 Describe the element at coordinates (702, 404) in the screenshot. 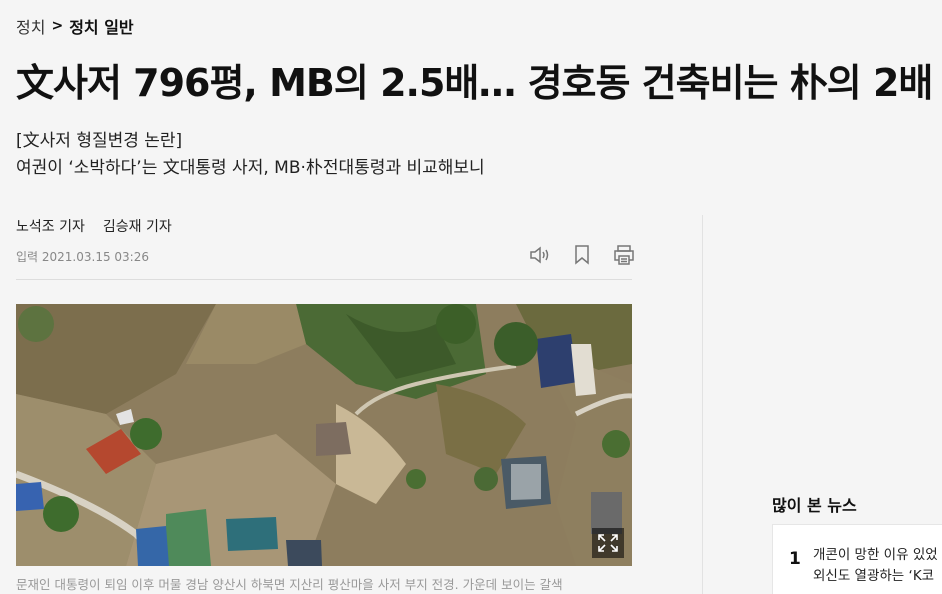

I see `sidebar-divider` at that location.